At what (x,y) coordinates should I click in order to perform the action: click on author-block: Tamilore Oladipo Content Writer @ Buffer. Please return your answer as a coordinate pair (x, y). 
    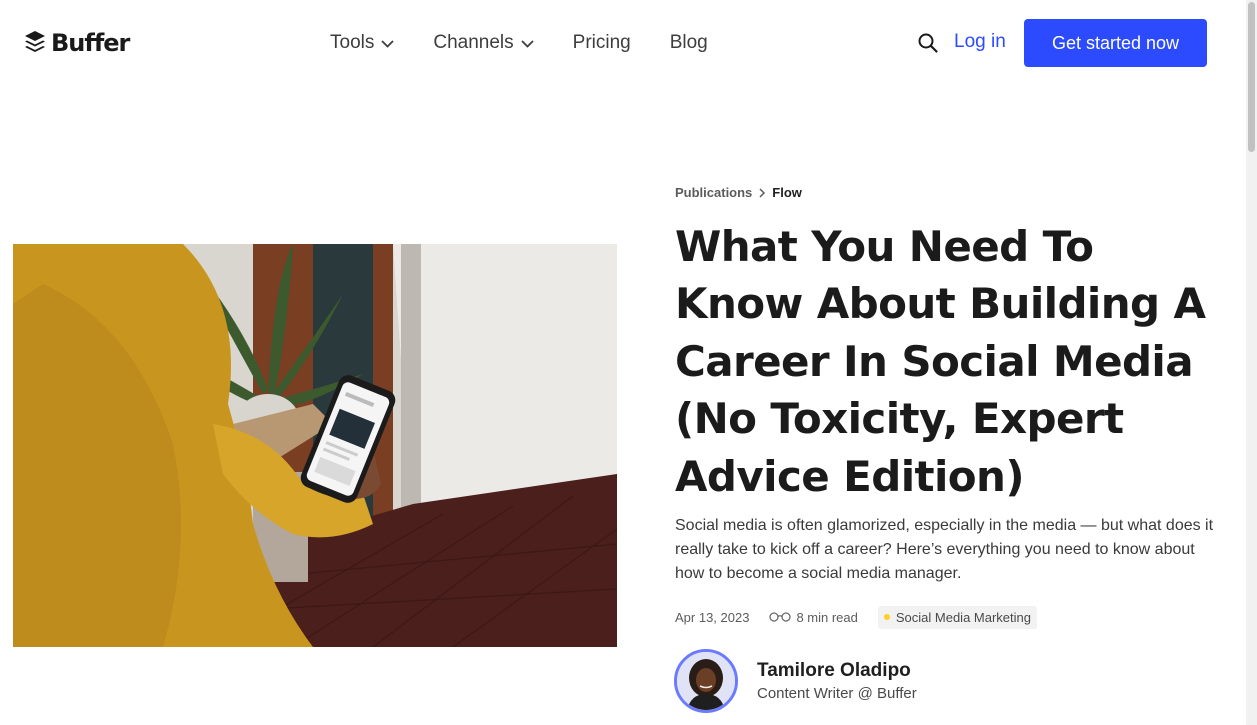
    Looking at the image, I should click on (795, 681).